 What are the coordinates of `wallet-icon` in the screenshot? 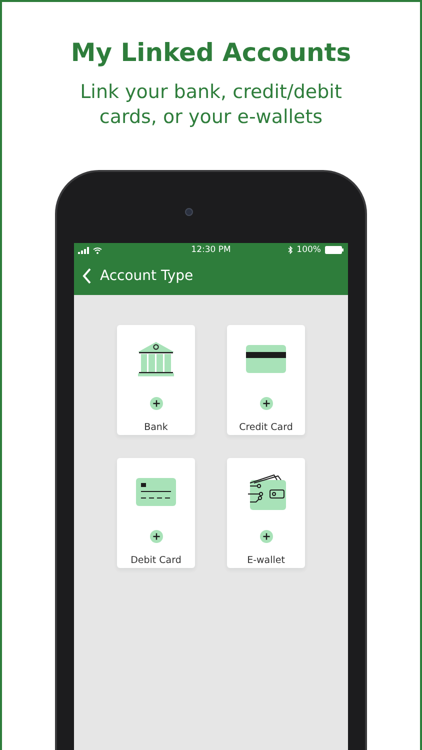 It's located at (266, 492).